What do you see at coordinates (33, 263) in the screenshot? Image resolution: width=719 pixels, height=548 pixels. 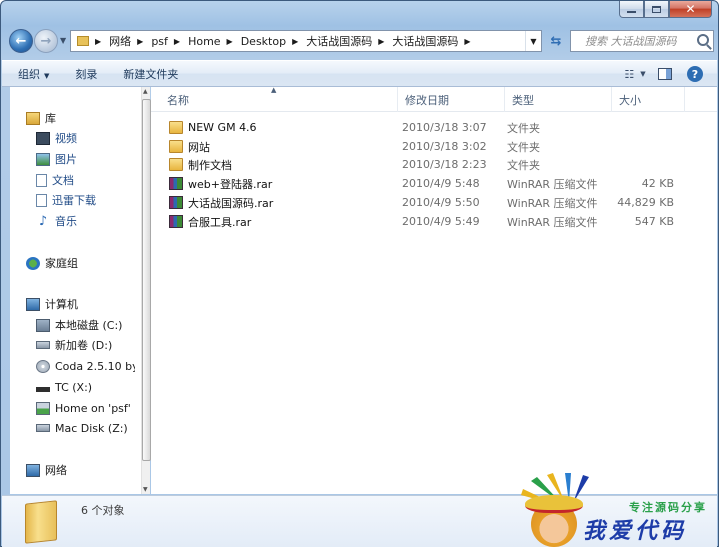 I see `homegroup-icon` at bounding box center [33, 263].